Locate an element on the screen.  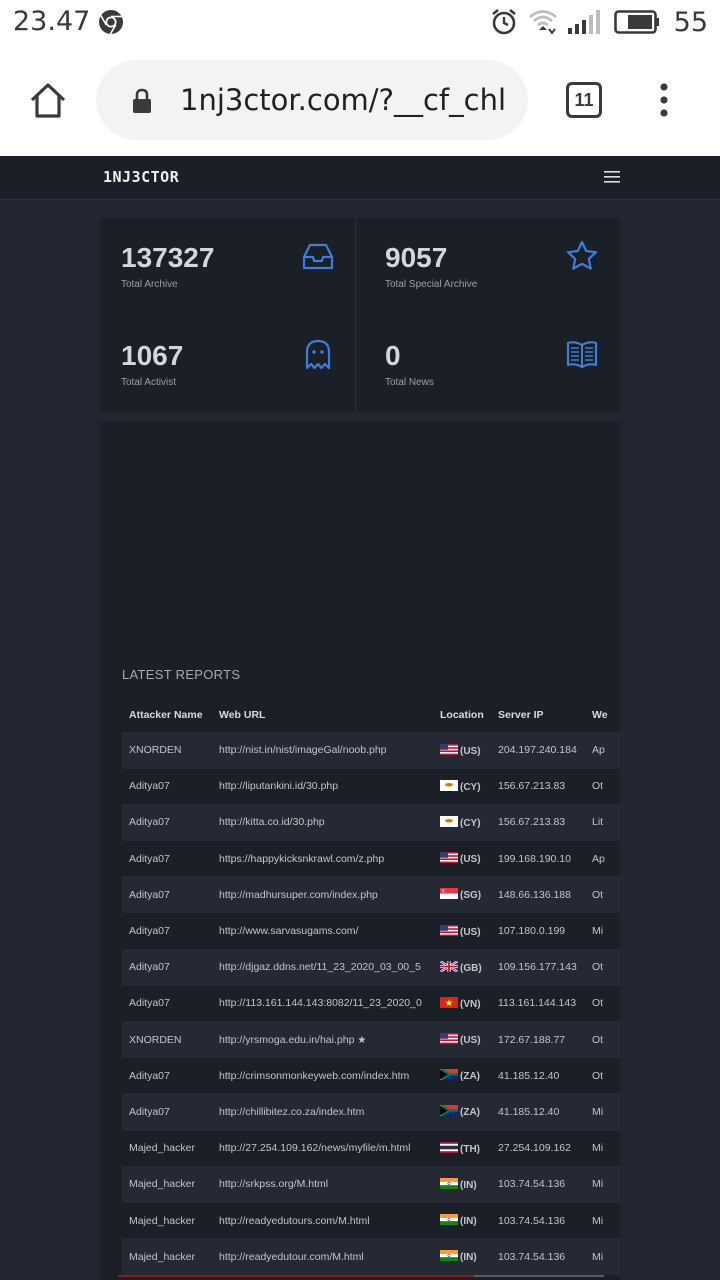
column-header: We is located at coordinates (600, 714).